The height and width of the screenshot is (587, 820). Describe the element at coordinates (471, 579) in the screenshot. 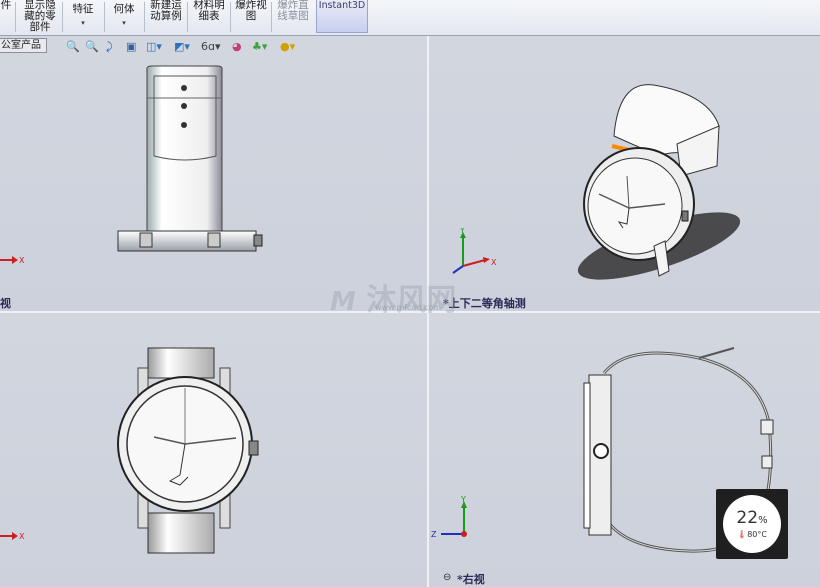

I see `viewport-label: *右视` at that location.